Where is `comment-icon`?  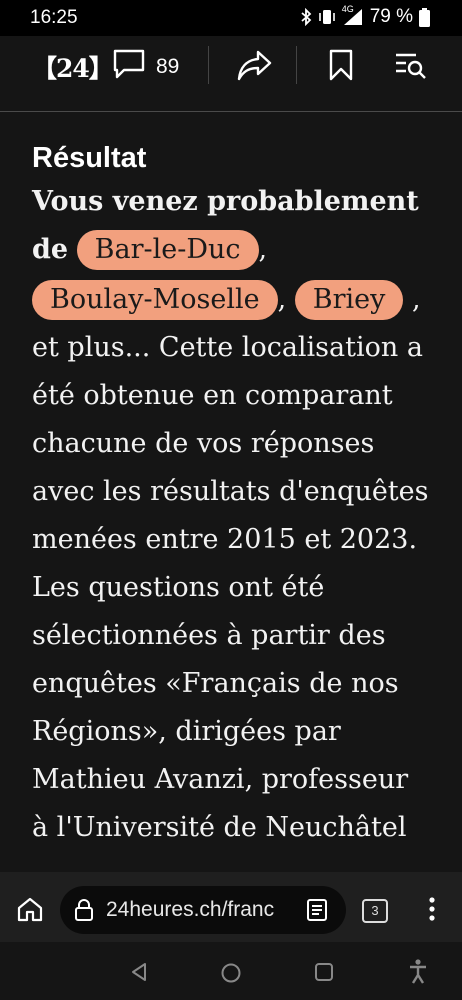 comment-icon is located at coordinates (129, 66).